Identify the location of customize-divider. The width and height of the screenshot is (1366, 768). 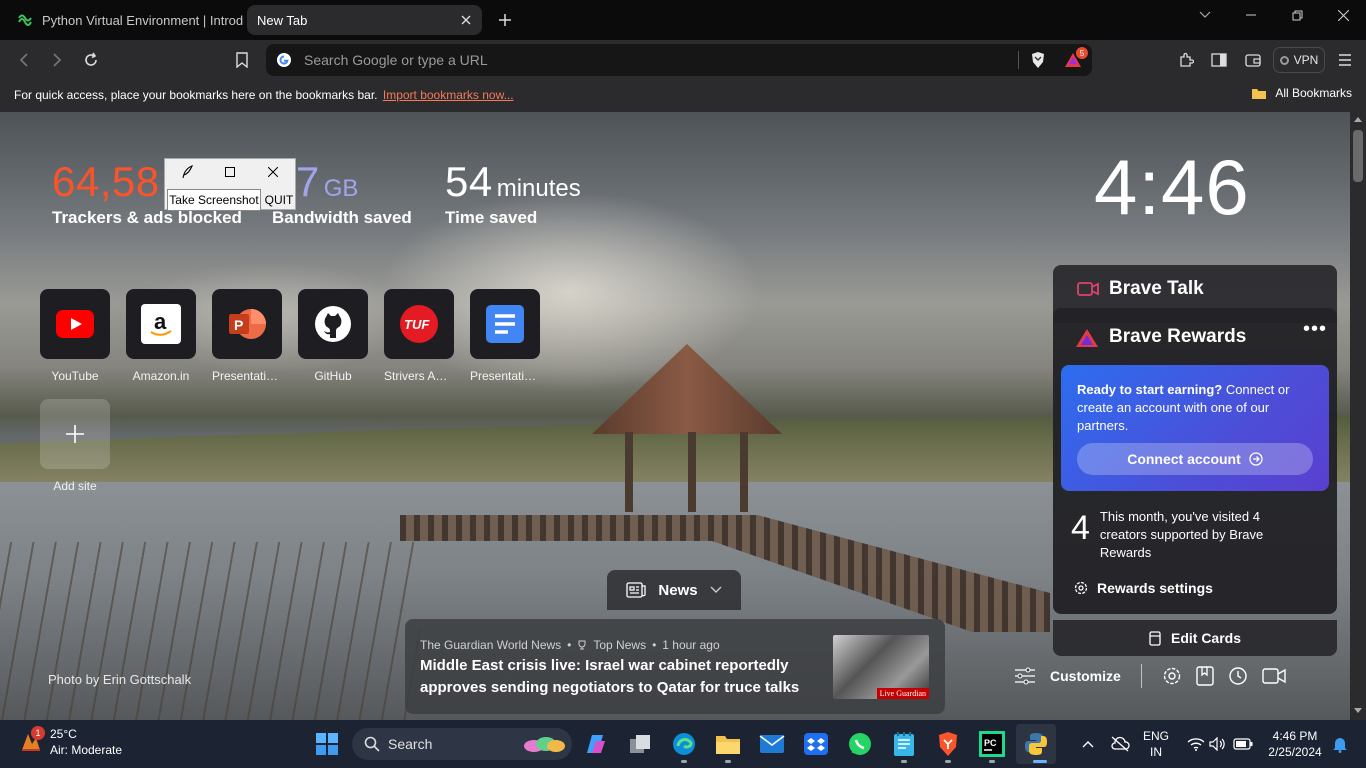
(1141, 676).